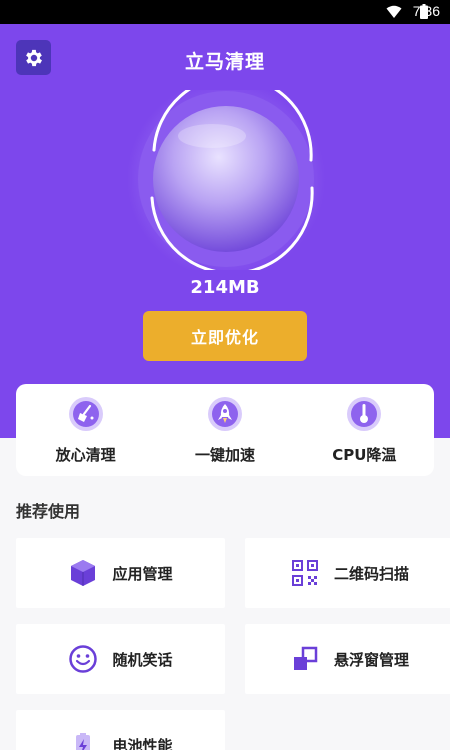  What do you see at coordinates (224, 414) in the screenshot?
I see `rocket-icon` at bounding box center [224, 414].